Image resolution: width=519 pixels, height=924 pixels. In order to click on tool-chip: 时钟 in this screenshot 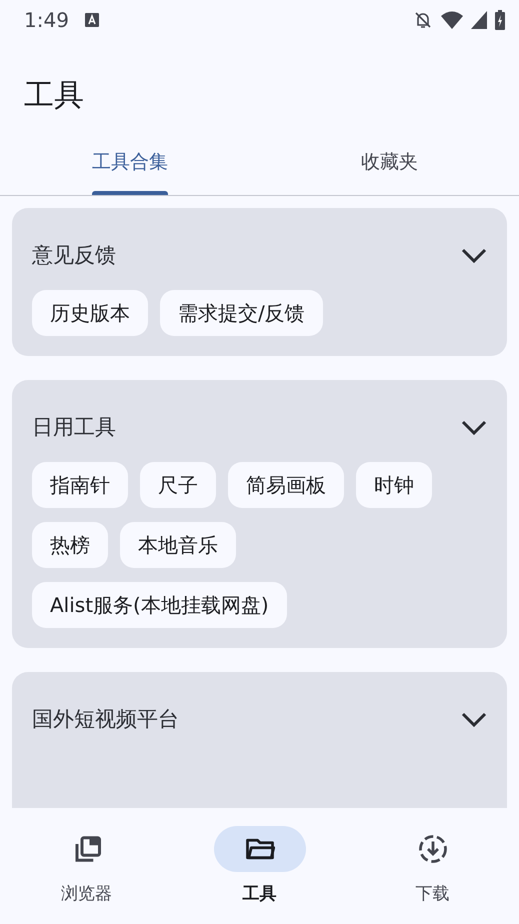, I will do `click(394, 485)`.